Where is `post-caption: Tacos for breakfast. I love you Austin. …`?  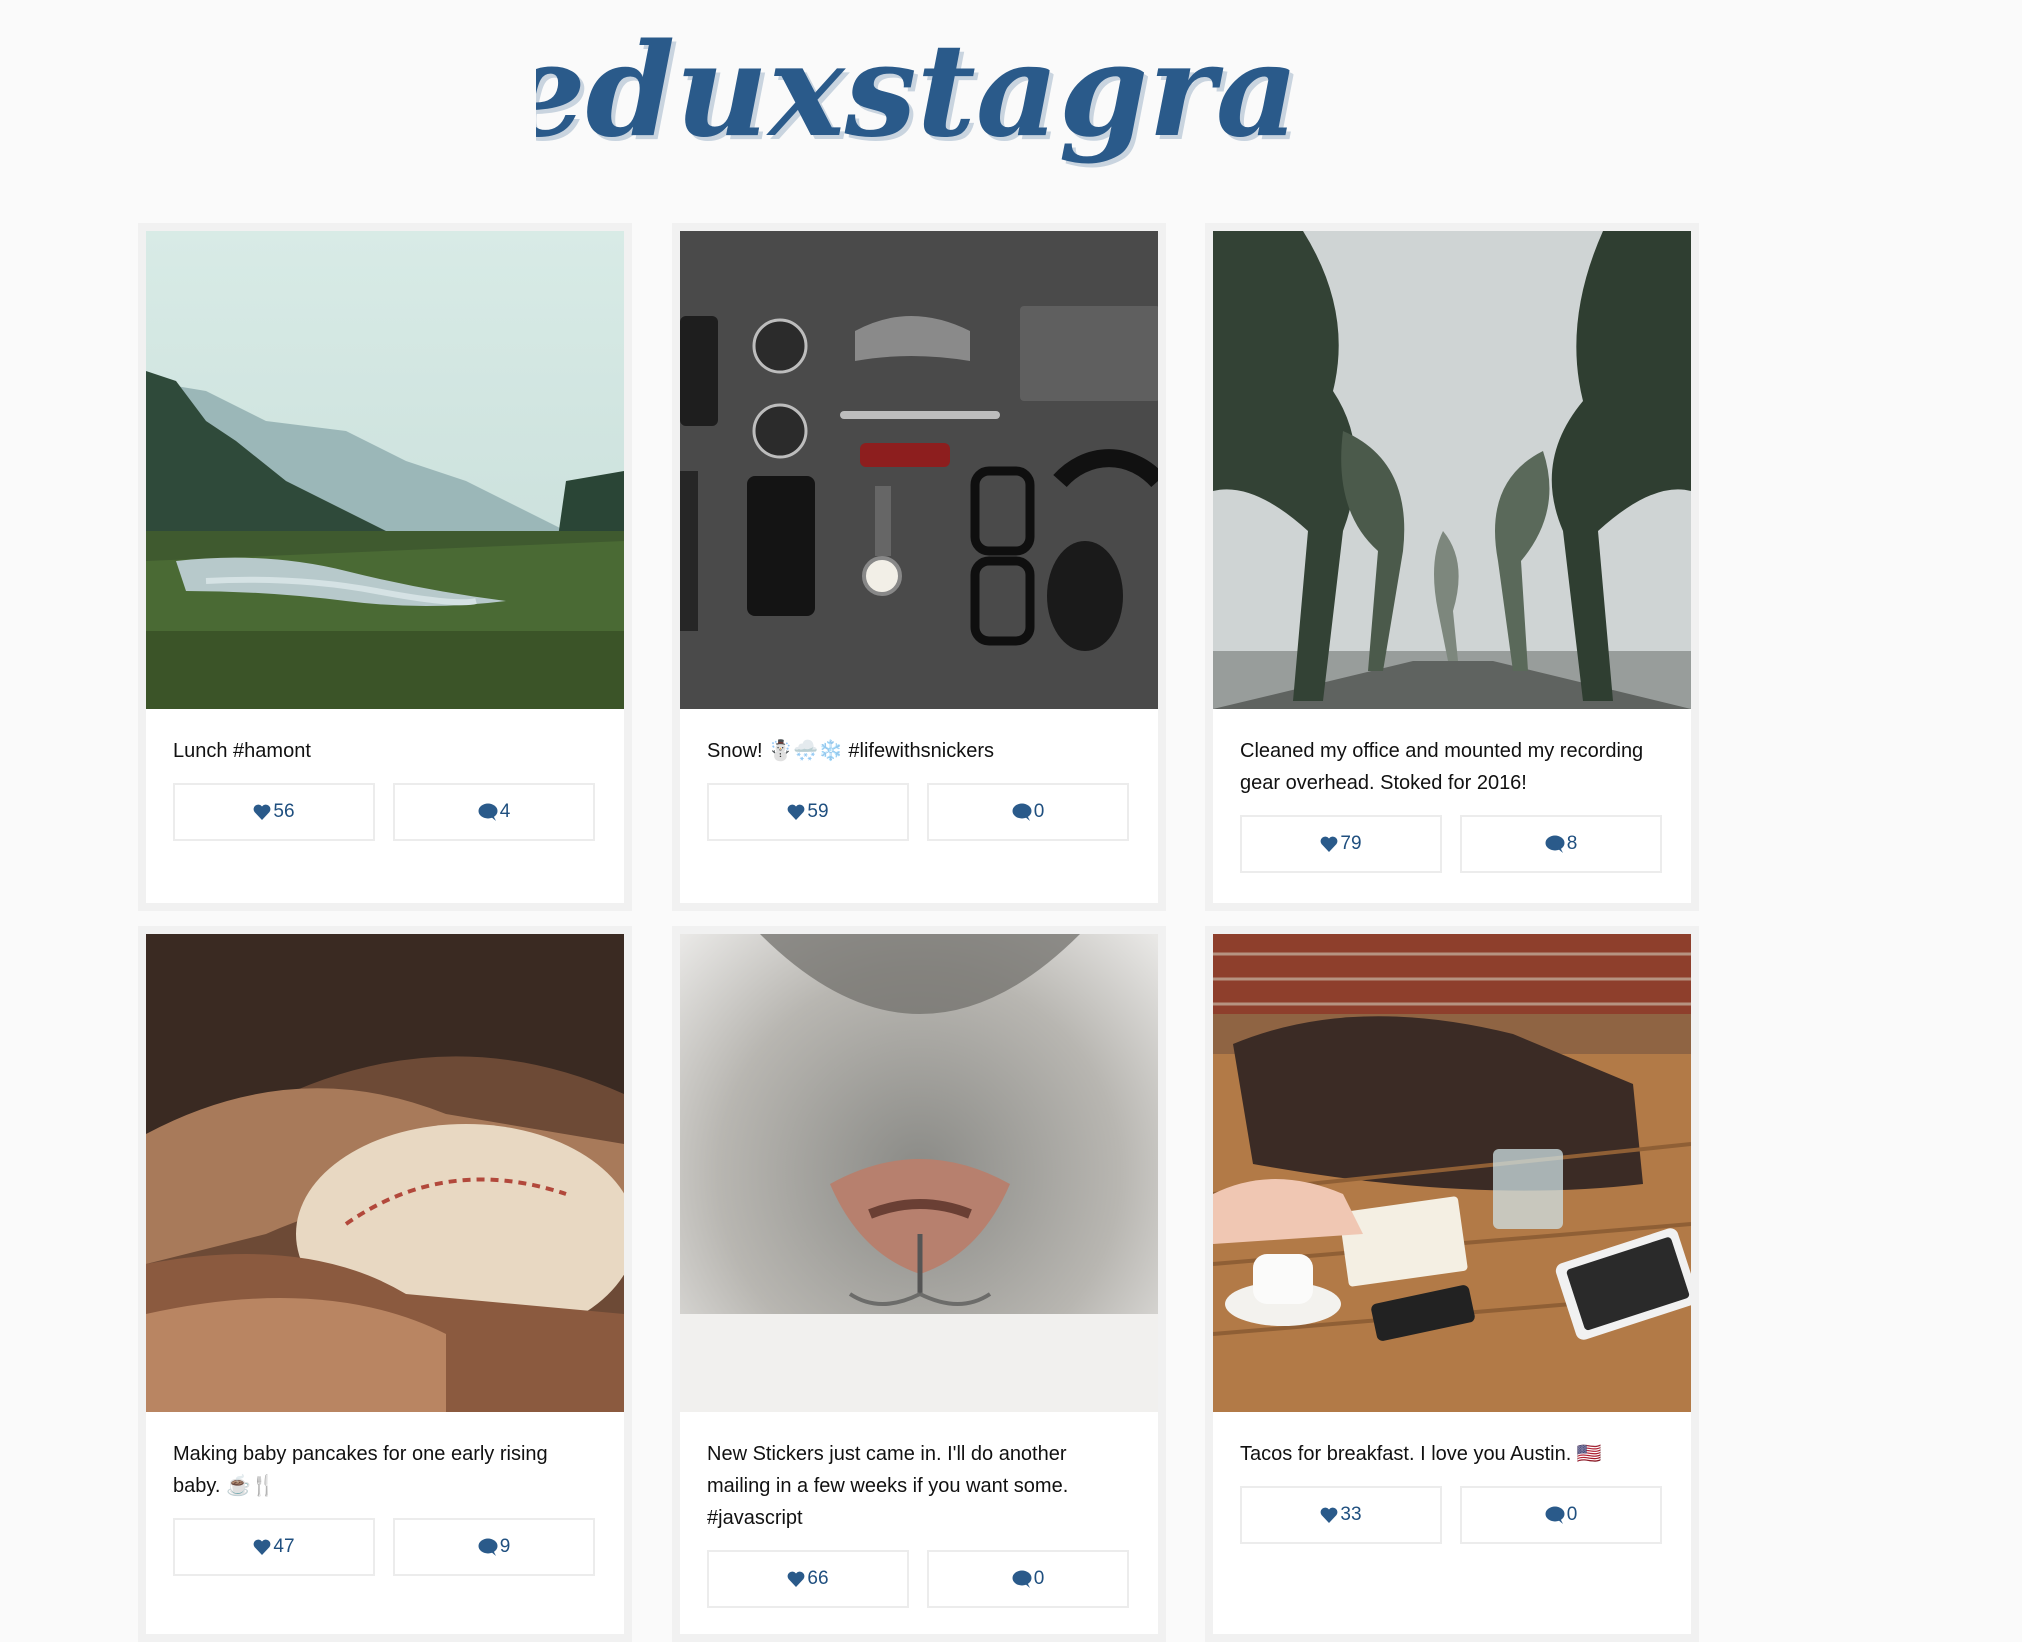 post-caption: Tacos for breakfast. I love you Austin. … is located at coordinates (1421, 1454).